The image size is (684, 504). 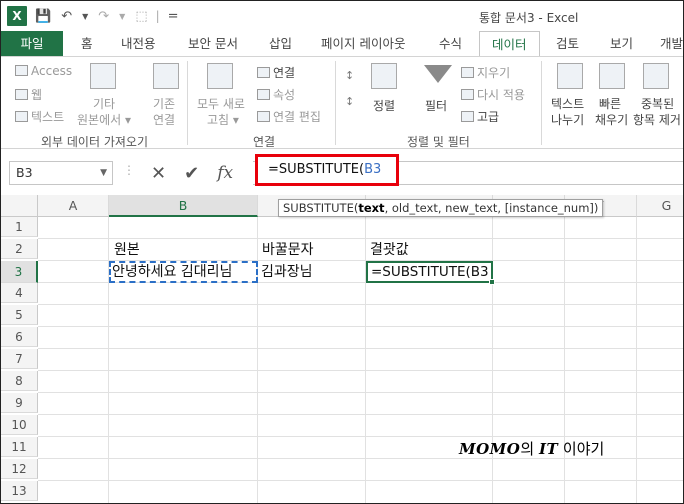 I want to click on sort-icon, so click(x=384, y=76).